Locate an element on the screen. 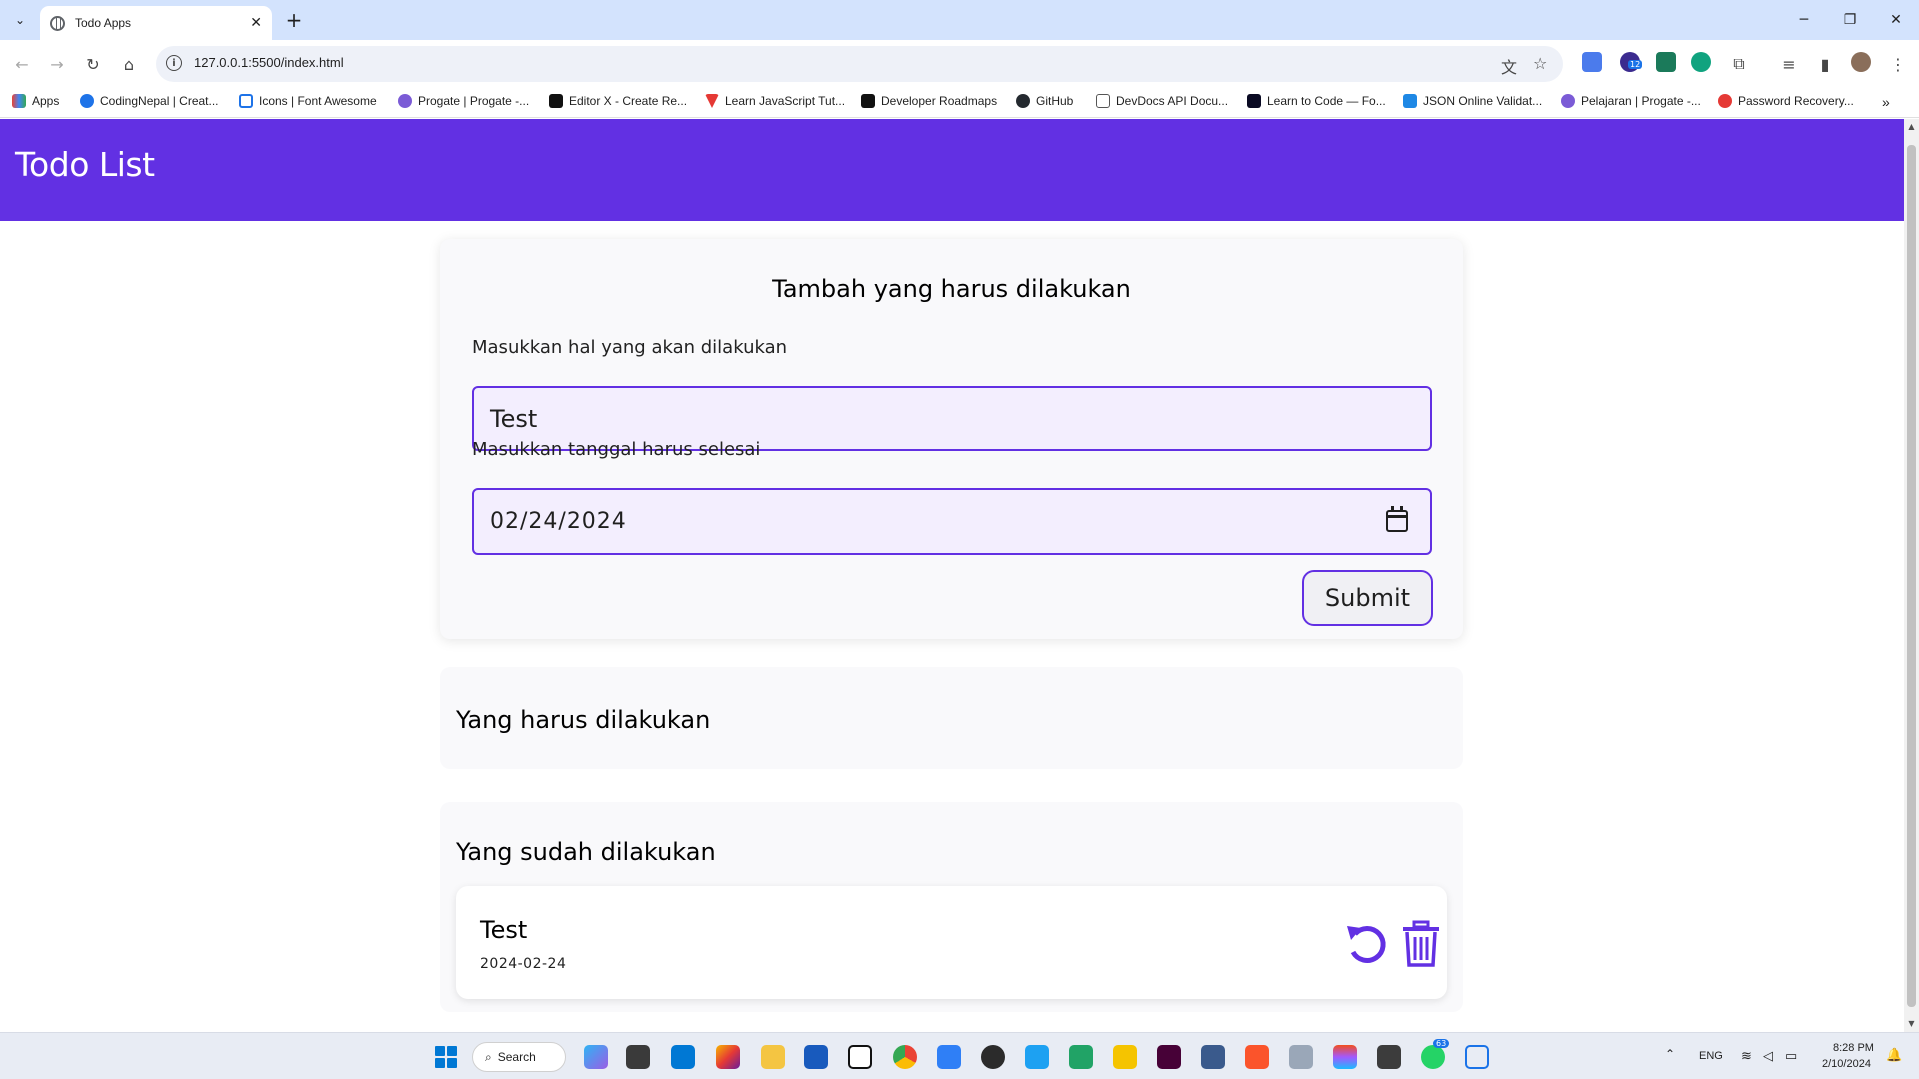 Image resolution: width=1919 pixels, height=1079 pixels. browser-menu-icon: ⋮ is located at coordinates (1898, 64).